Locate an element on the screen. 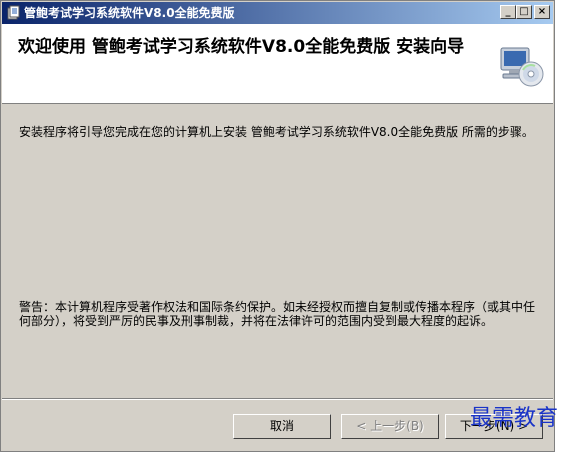 Image resolution: width=586 pixels, height=455 pixels. watermark-text: 最需教育 is located at coordinates (514, 418).